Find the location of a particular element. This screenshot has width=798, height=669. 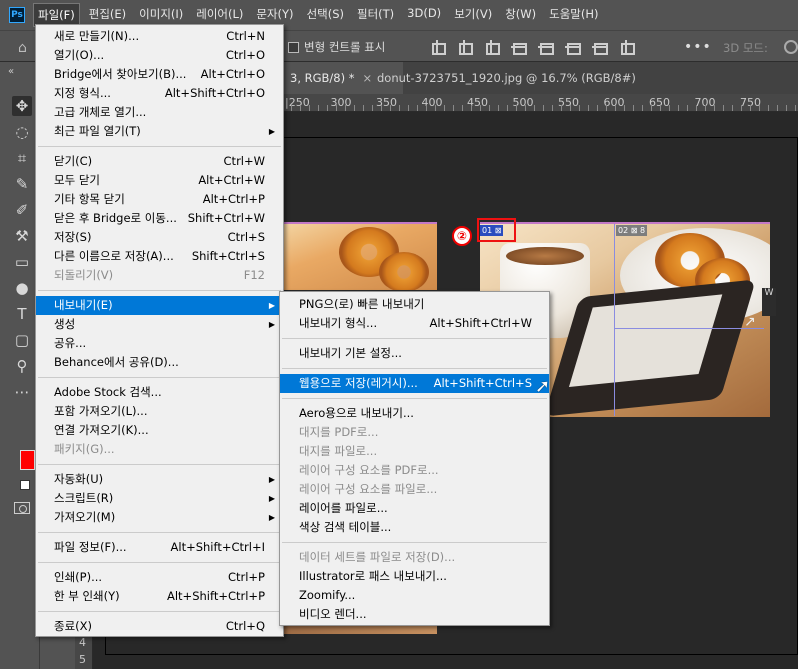

transform-checkbox is located at coordinates (293, 47).